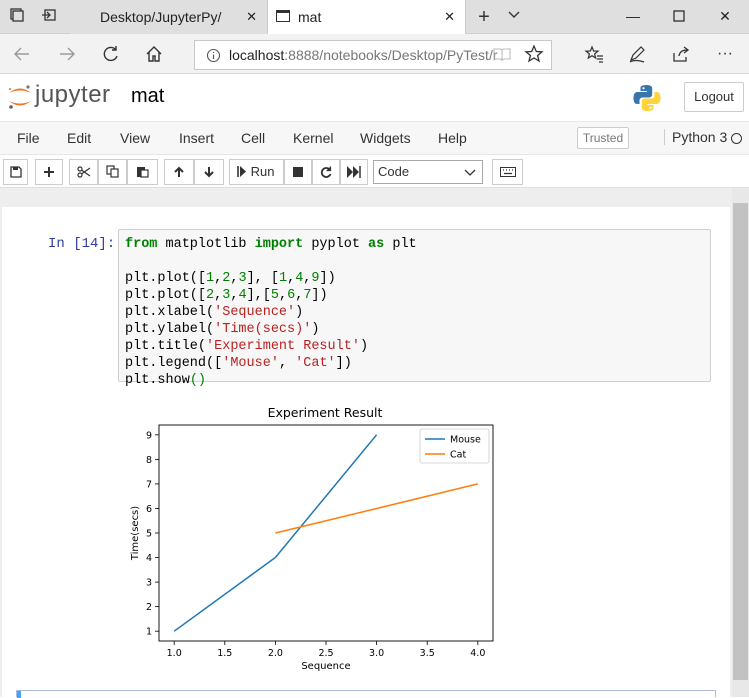 This screenshot has height=698, width=749. I want to click on menu-edit: Edit, so click(79, 138).